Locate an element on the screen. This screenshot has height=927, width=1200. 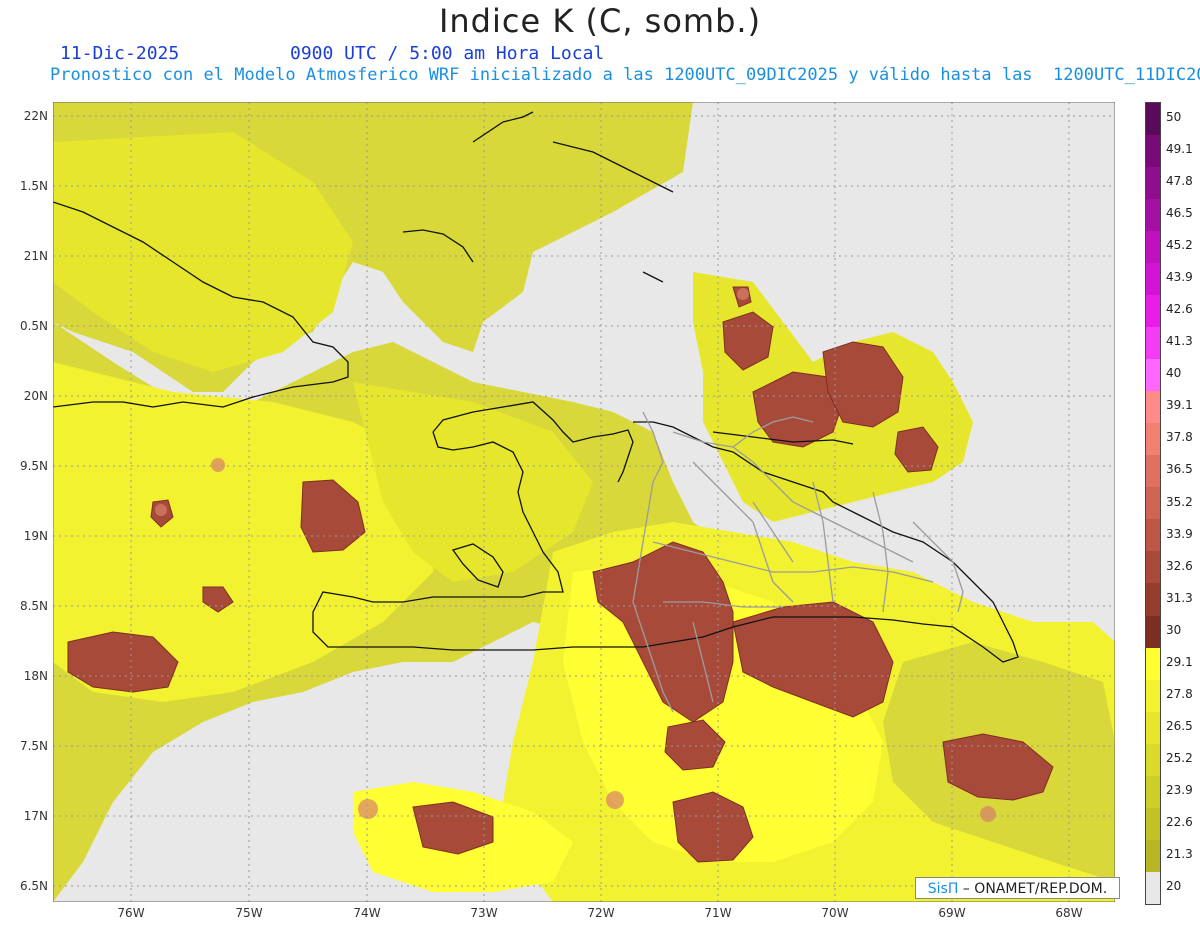
lon-label: 76W is located at coordinates (131, 913).